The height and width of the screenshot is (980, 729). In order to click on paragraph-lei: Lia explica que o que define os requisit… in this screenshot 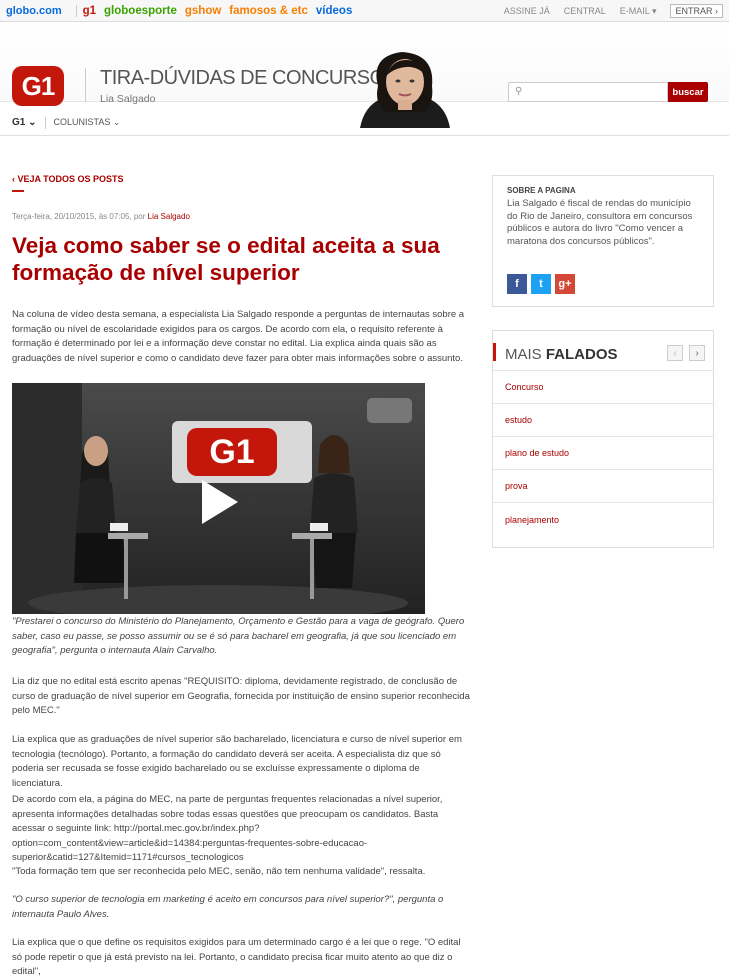, I will do `click(236, 957)`.